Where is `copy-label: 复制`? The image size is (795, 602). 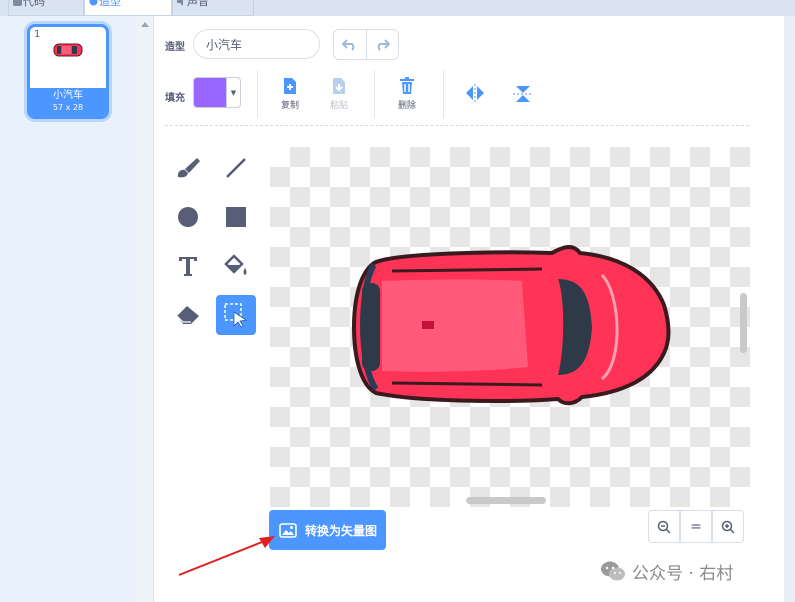 copy-label: 复制 is located at coordinates (289, 106).